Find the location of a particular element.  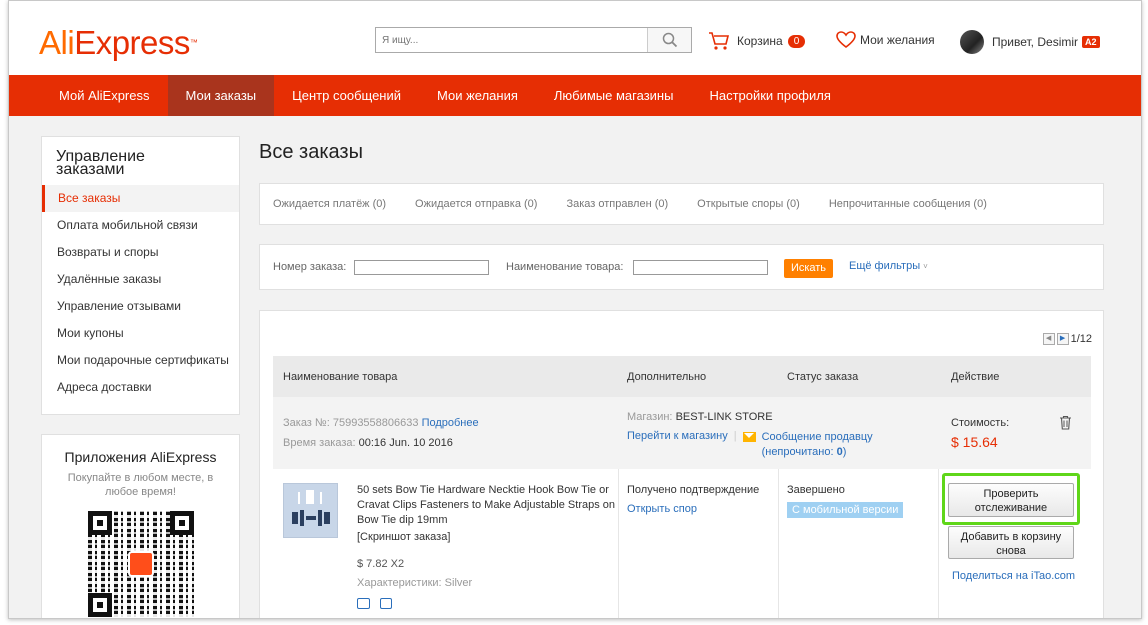

open-dispute-link: Открыть спор is located at coordinates (662, 509).